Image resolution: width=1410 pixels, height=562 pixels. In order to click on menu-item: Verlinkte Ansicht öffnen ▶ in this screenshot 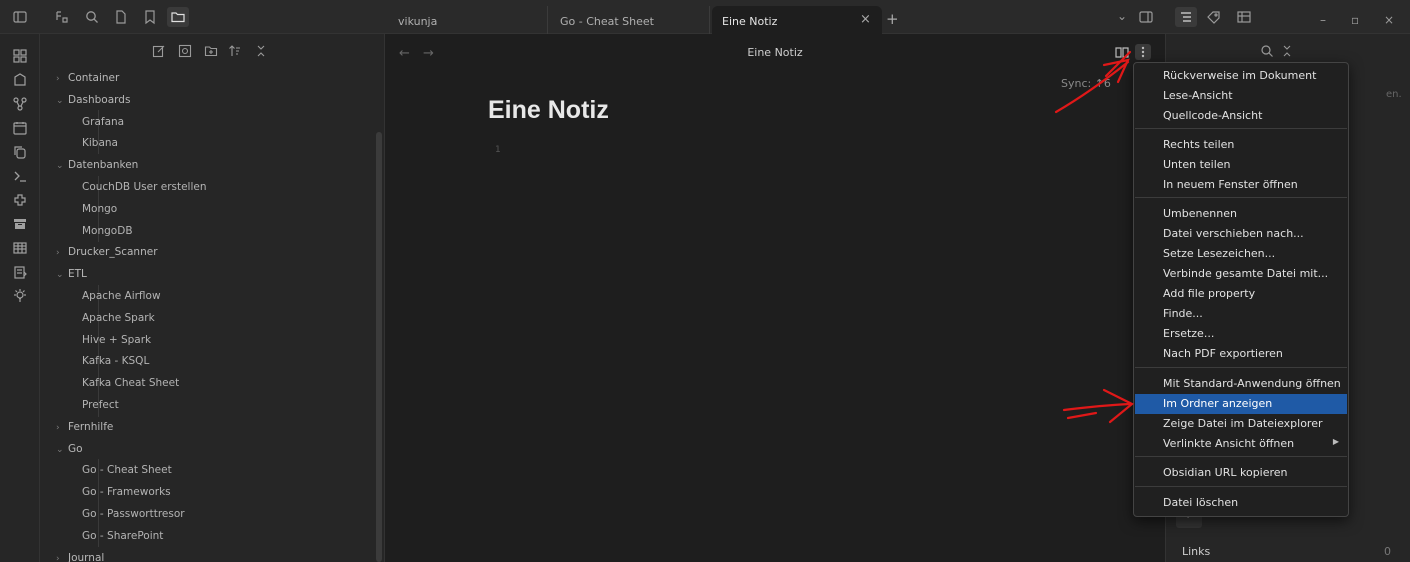, I will do `click(1241, 444)`.